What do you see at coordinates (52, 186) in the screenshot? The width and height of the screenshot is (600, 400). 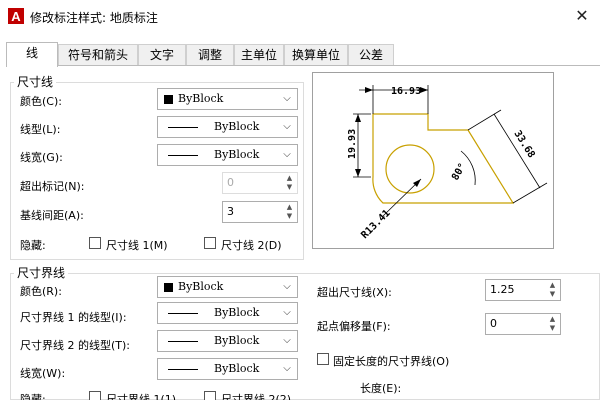 I see `dim-extend-label: 超出标记(N):` at bounding box center [52, 186].